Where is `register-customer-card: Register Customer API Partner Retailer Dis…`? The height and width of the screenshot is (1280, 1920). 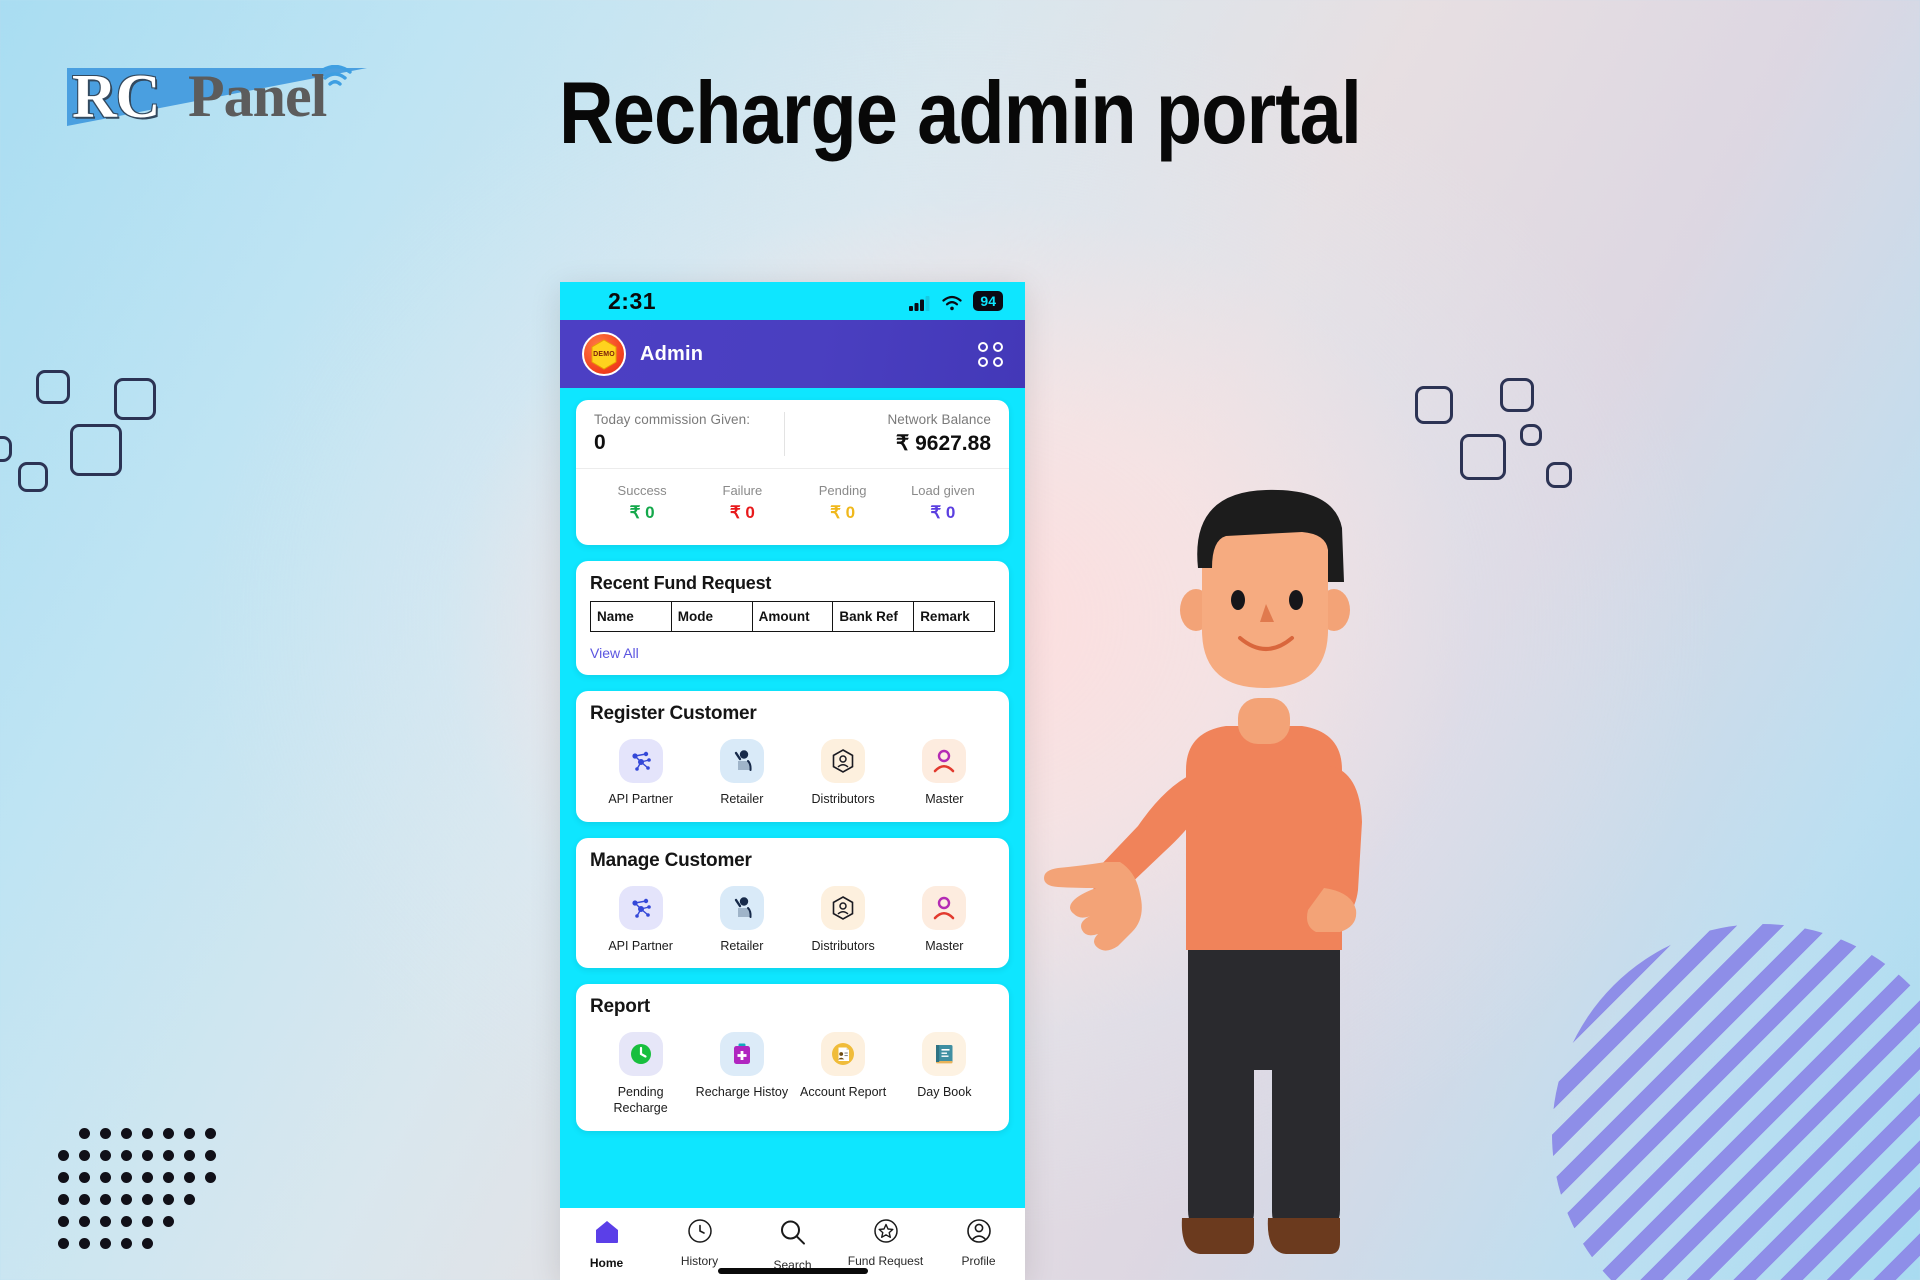
register-customer-card: Register Customer API Partner Retailer Dis… is located at coordinates (792, 756).